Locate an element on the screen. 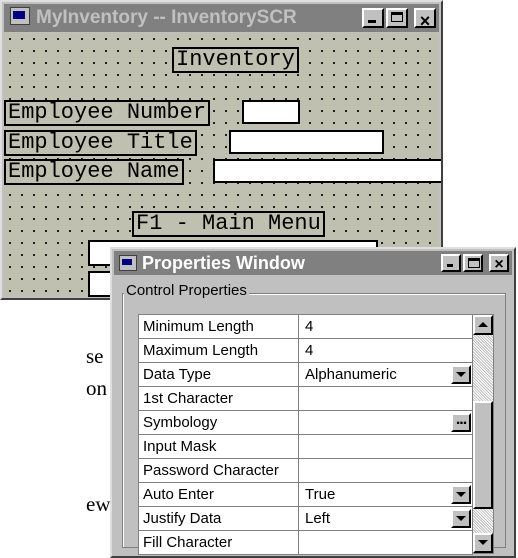  properties-title-bar: Properties Window × is located at coordinates (313, 263).